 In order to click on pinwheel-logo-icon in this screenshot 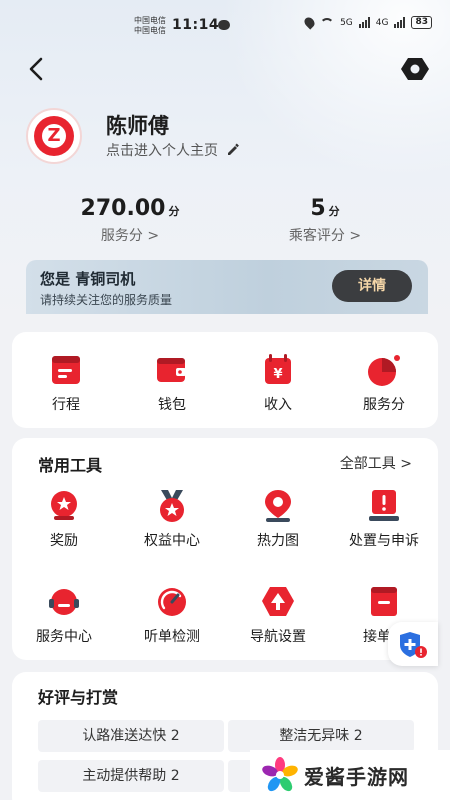, I will do `click(280, 775)`.